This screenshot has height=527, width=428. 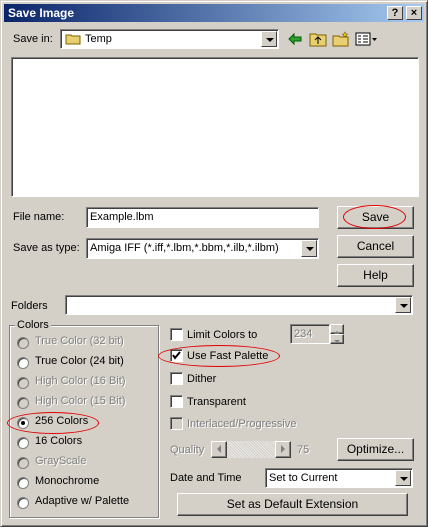 What do you see at coordinates (176, 378) in the screenshot?
I see `dither-checkbox` at bounding box center [176, 378].